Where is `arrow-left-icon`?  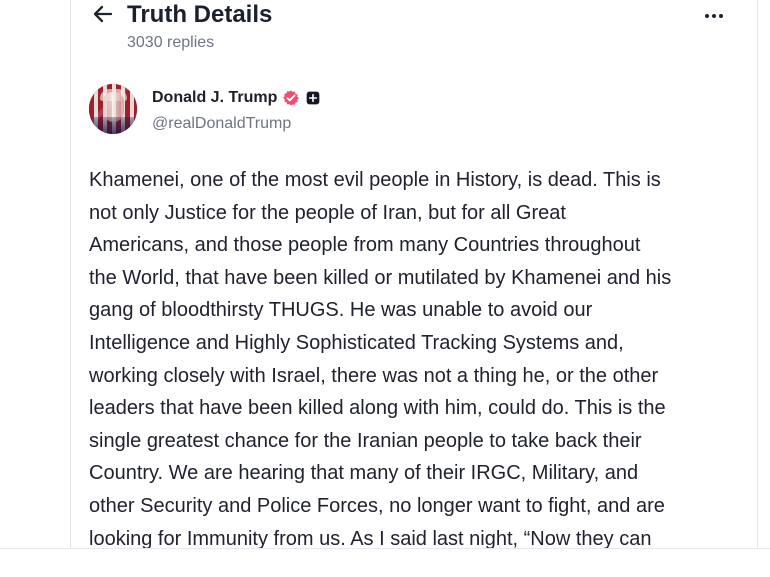
arrow-left-icon is located at coordinates (103, 14).